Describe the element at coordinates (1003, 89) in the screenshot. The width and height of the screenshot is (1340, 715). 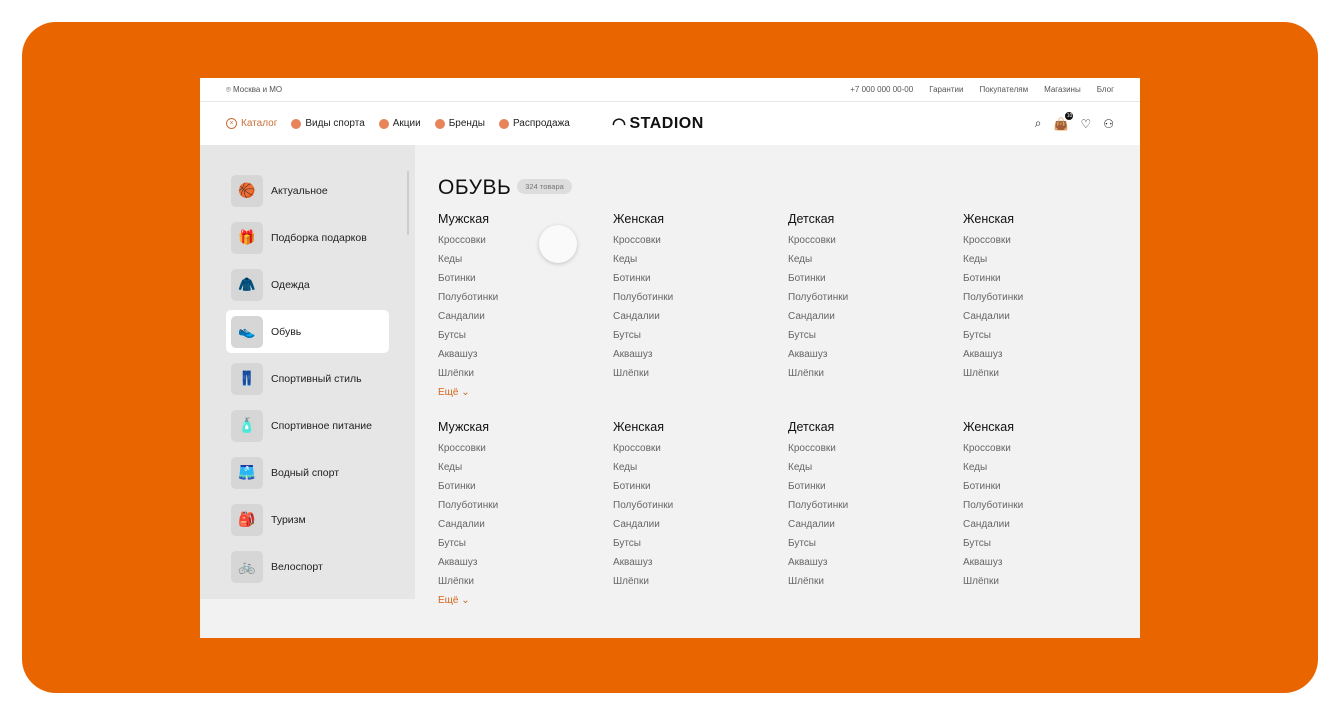
I see `top-link: Покупателям` at that location.